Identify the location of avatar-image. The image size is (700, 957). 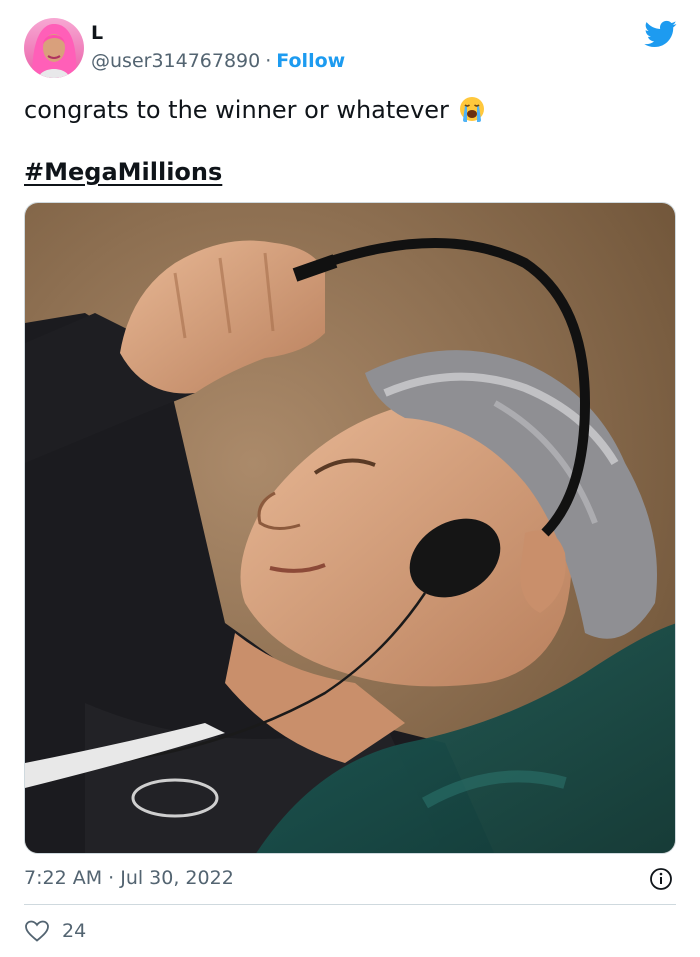
(54, 48).